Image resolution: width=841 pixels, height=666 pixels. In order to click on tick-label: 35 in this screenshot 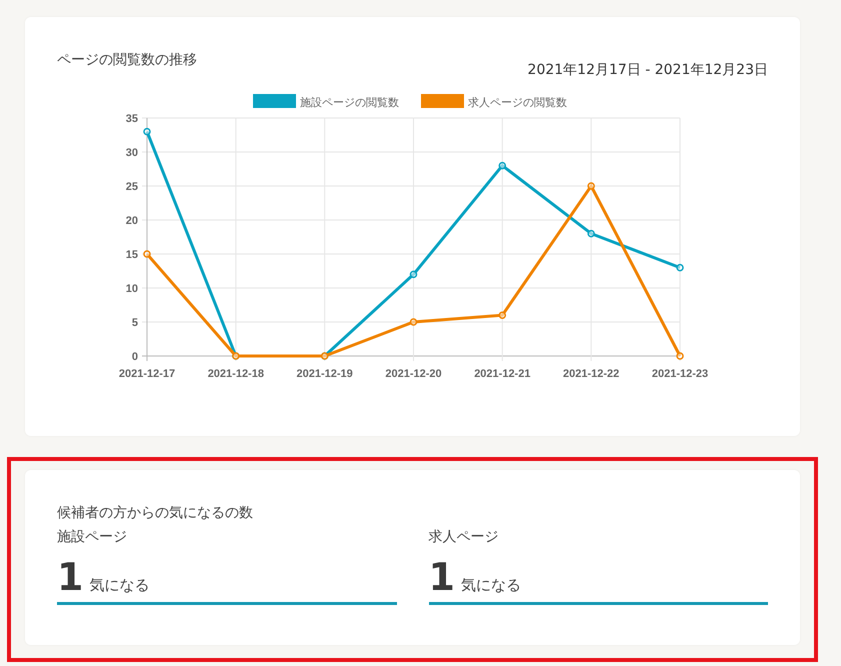, I will do `click(132, 119)`.